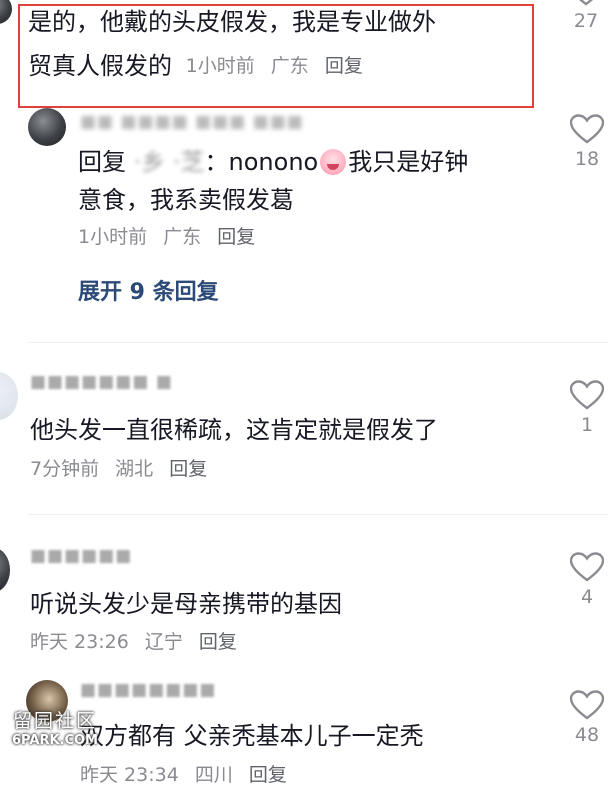 The image size is (608, 804). I want to click on like-count: 1, so click(587, 425).